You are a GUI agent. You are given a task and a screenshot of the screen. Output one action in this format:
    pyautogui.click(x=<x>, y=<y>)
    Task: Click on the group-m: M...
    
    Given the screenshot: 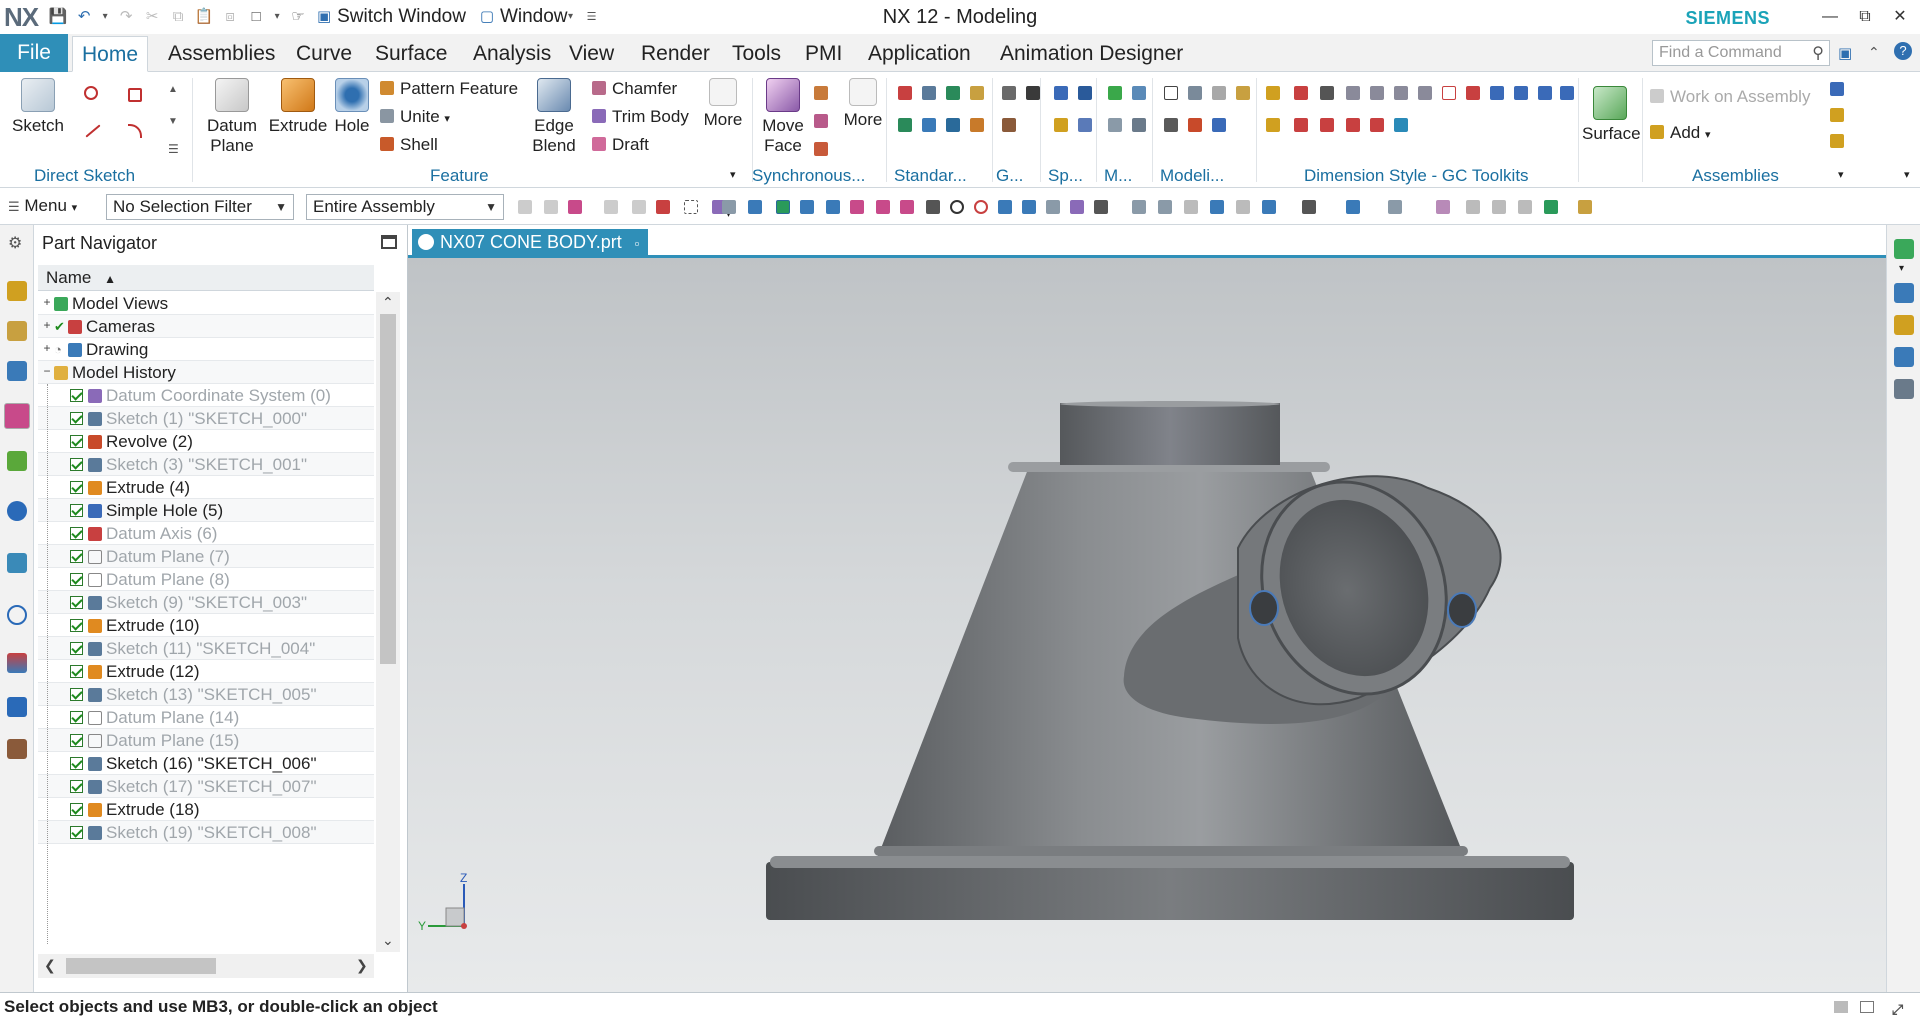 What is the action you would take?
    pyautogui.click(x=1118, y=176)
    